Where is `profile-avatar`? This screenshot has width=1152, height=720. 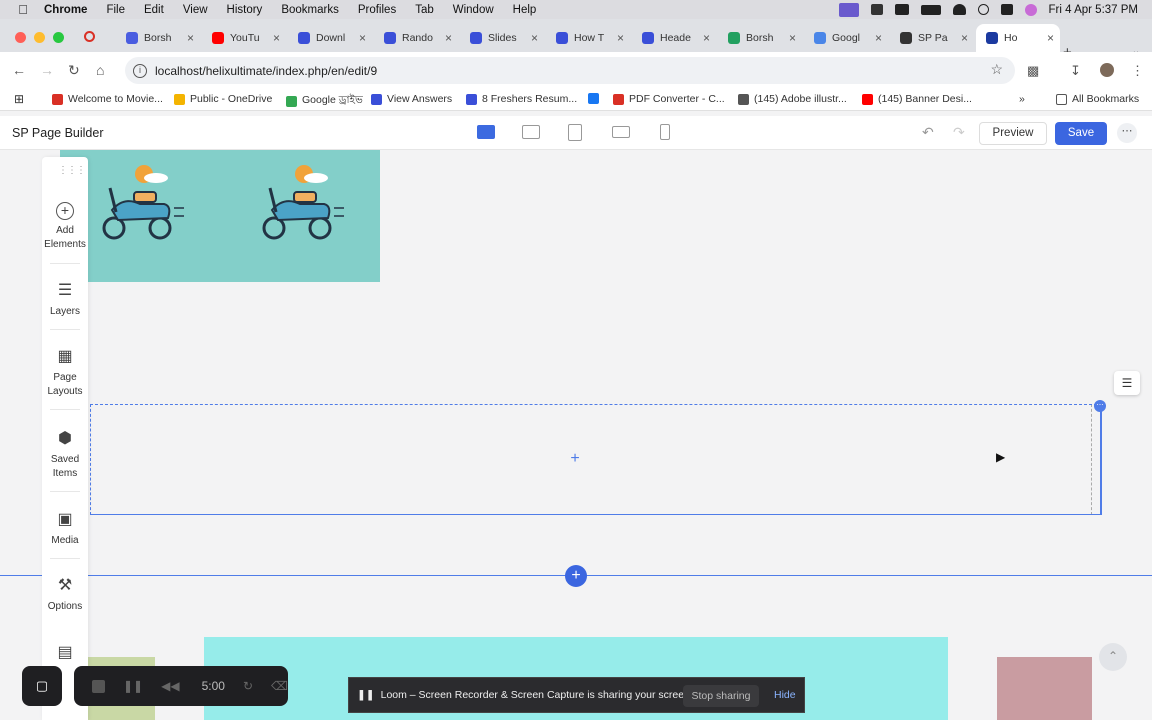 profile-avatar is located at coordinates (1107, 70).